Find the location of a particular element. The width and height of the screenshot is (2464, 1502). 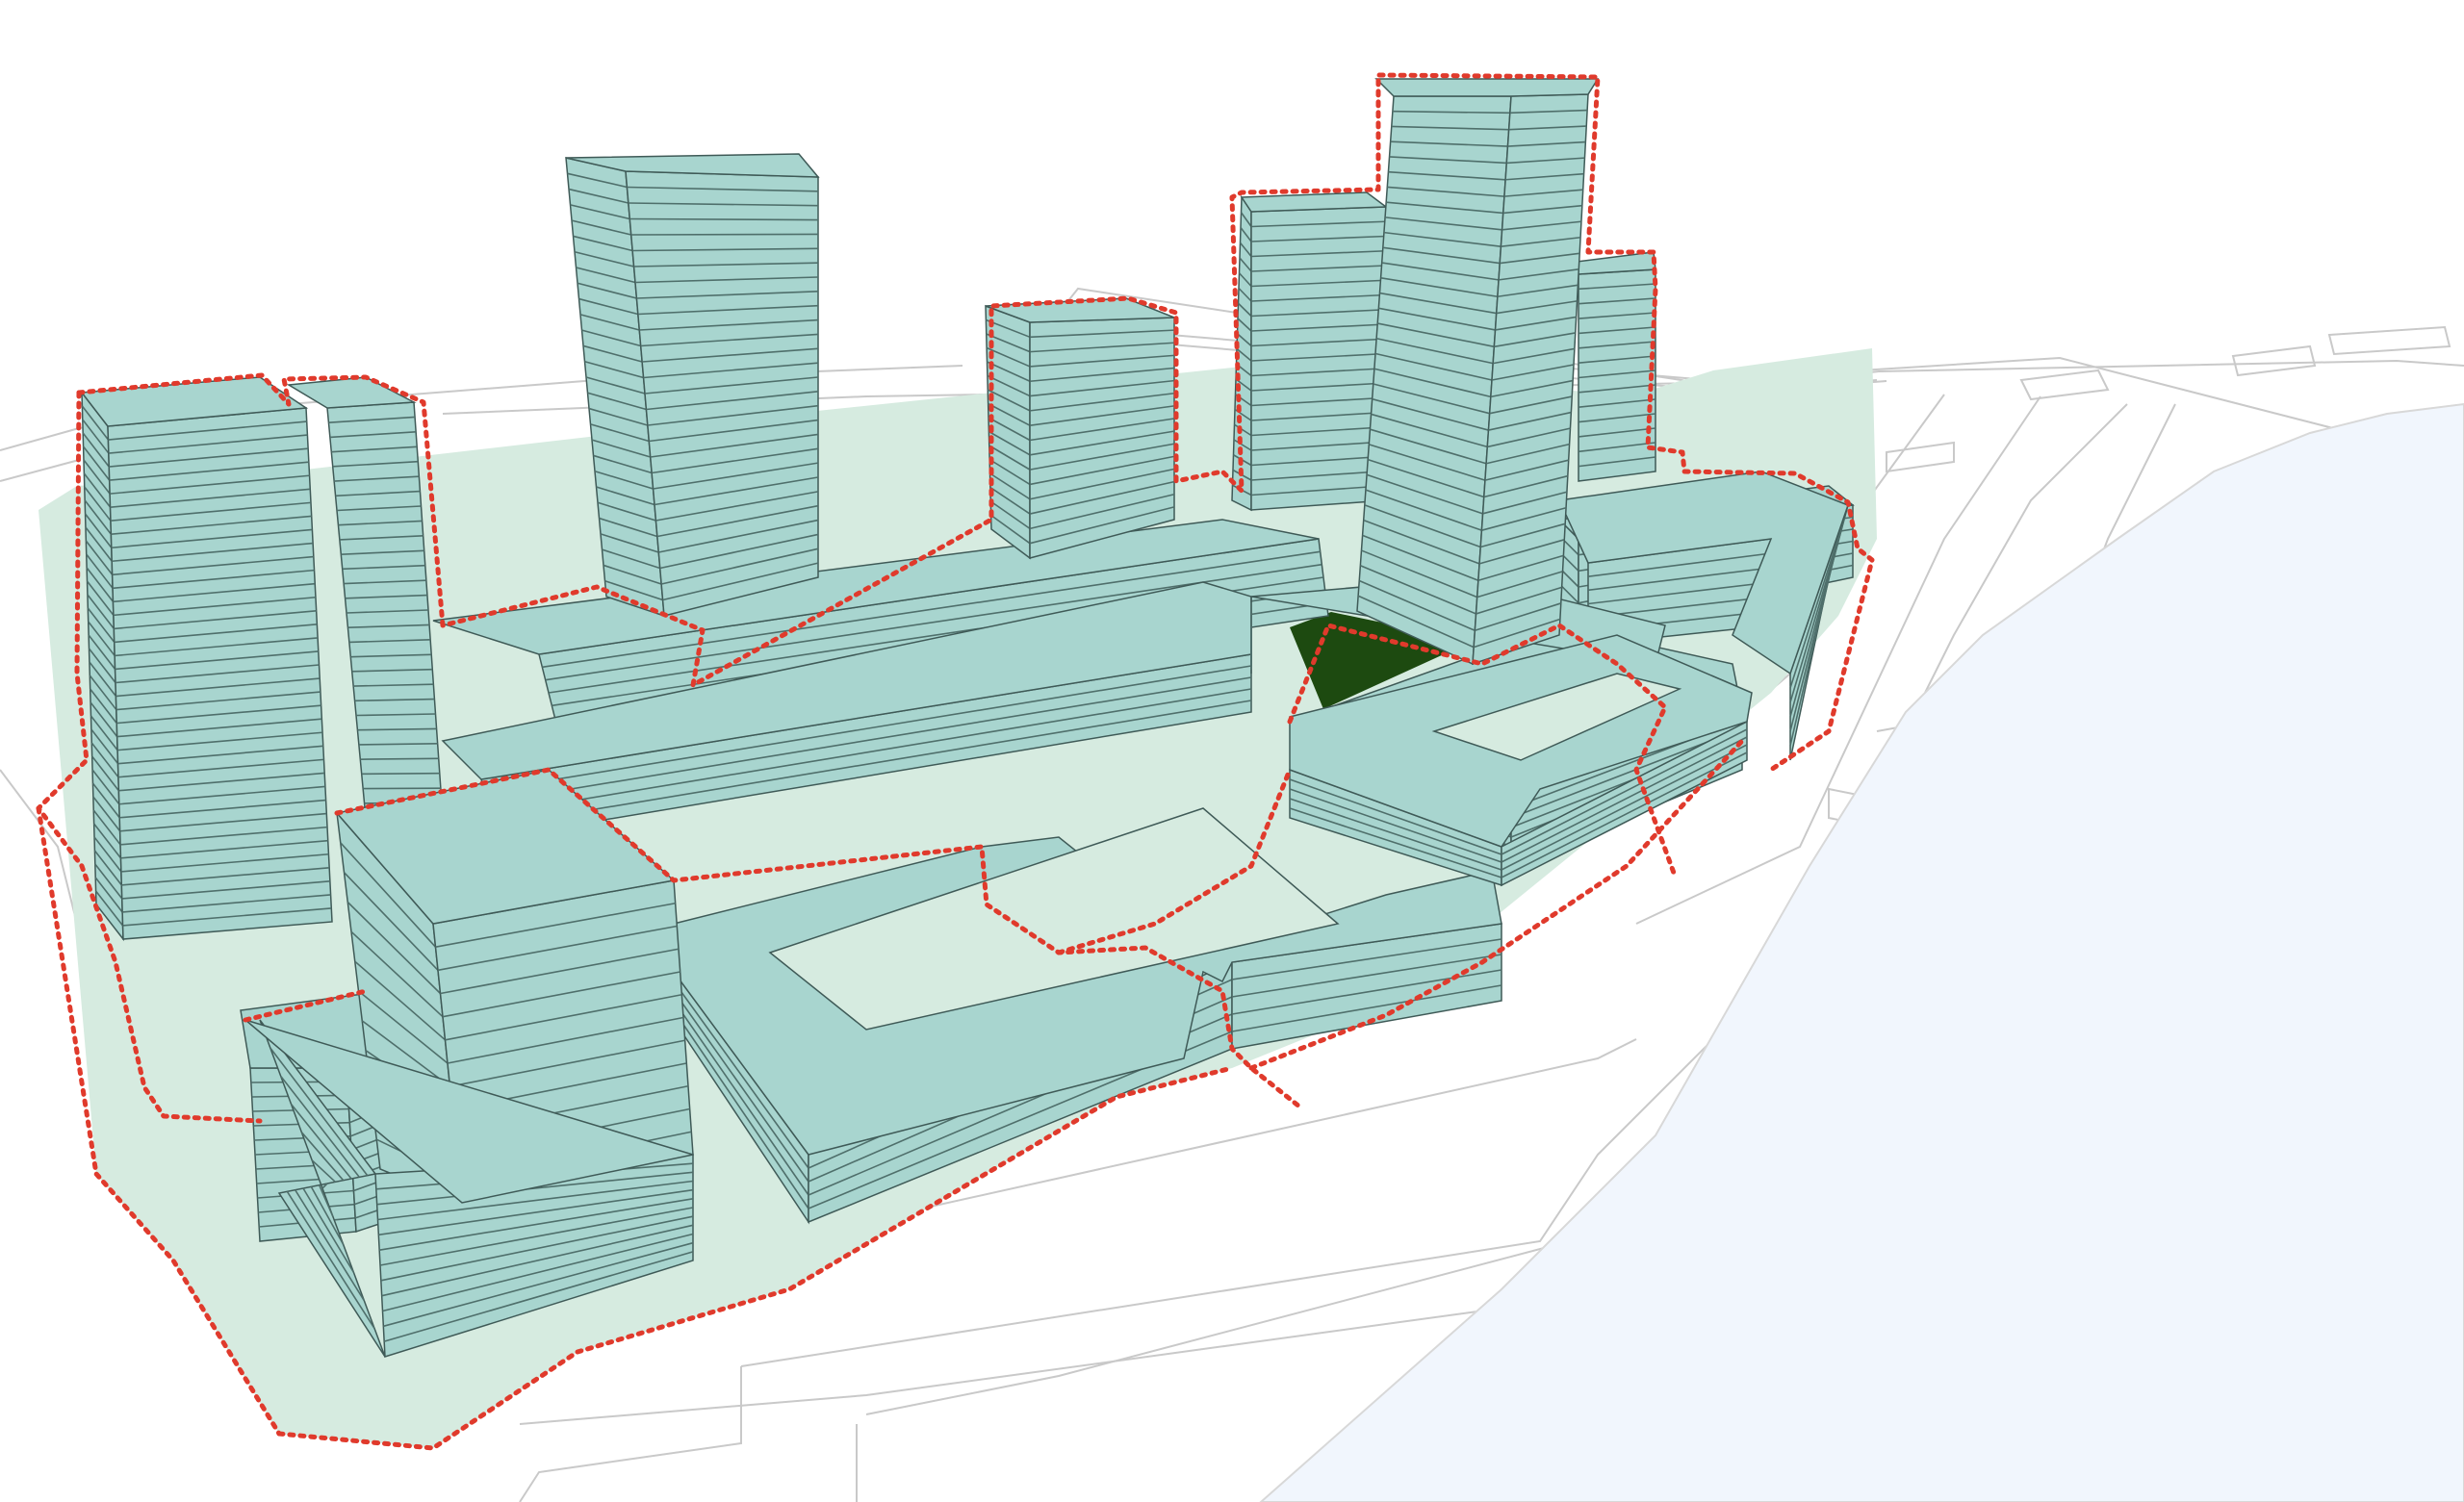

tower-main is located at coordinates (1478, 372).